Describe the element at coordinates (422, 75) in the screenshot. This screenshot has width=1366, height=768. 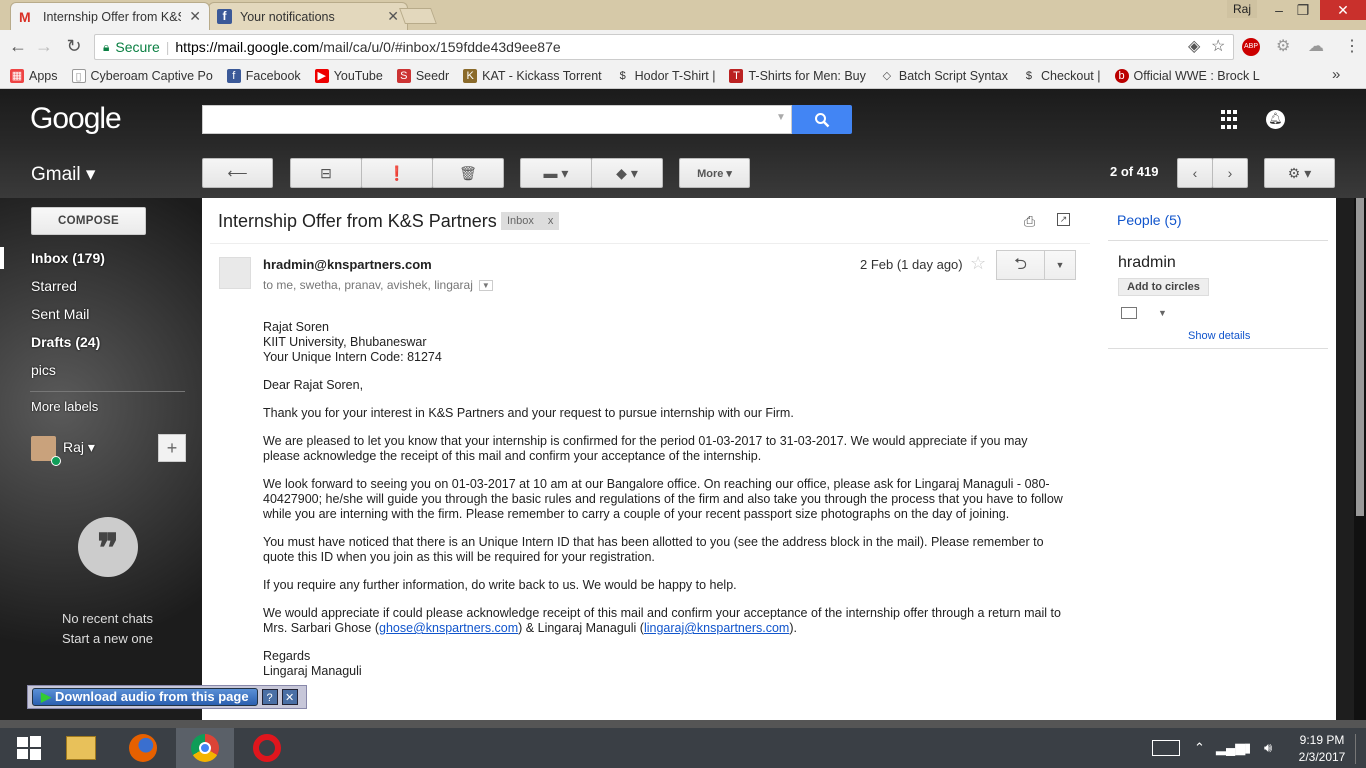
I see `bookmark-seedr: S Seedr` at that location.